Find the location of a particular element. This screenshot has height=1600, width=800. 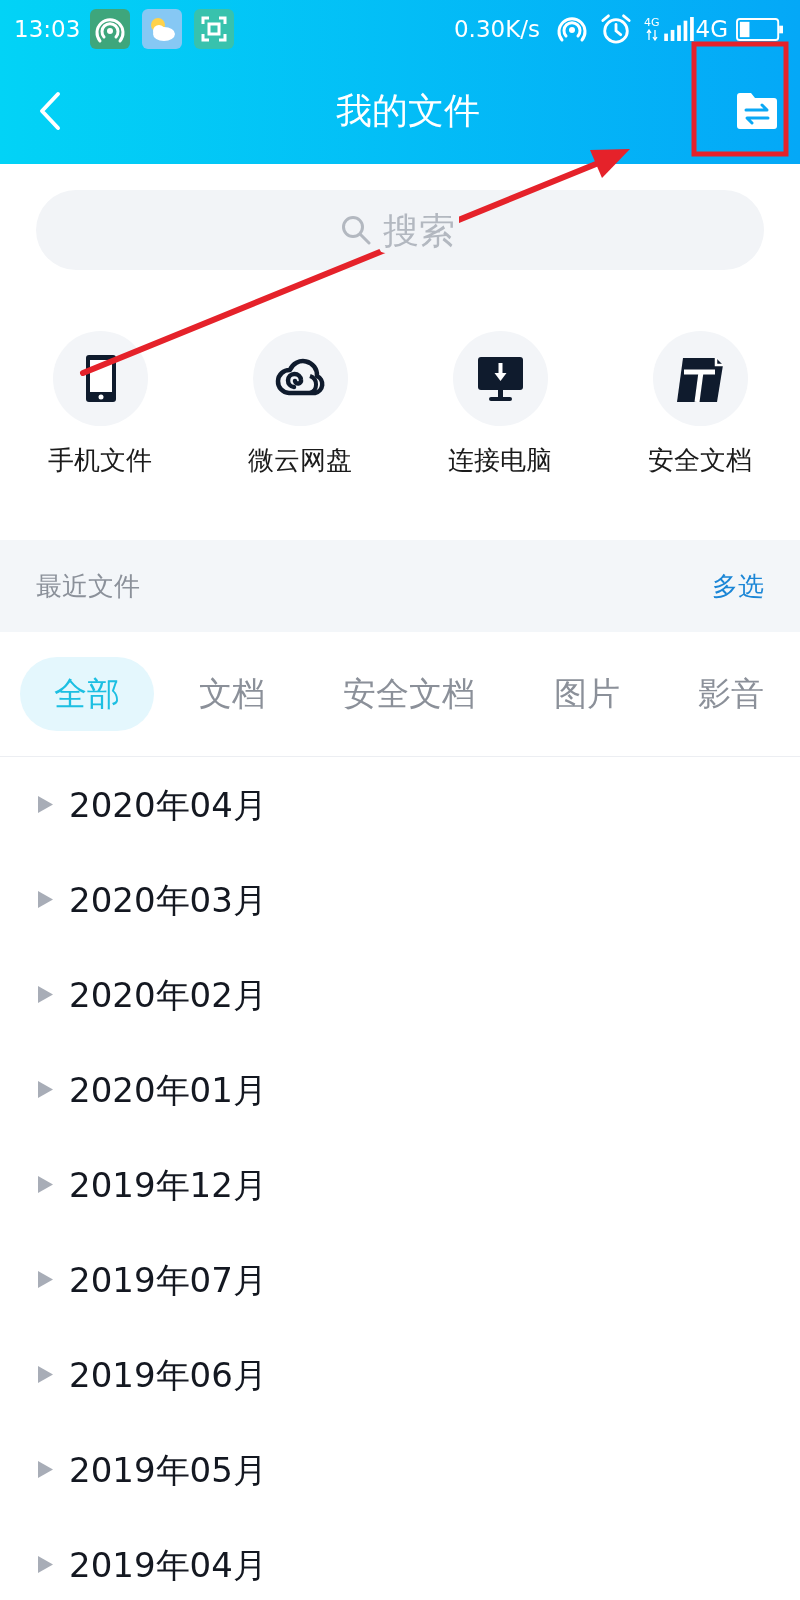

cloud-shortcut-button: 微云网盘 is located at coordinates (300, 403).